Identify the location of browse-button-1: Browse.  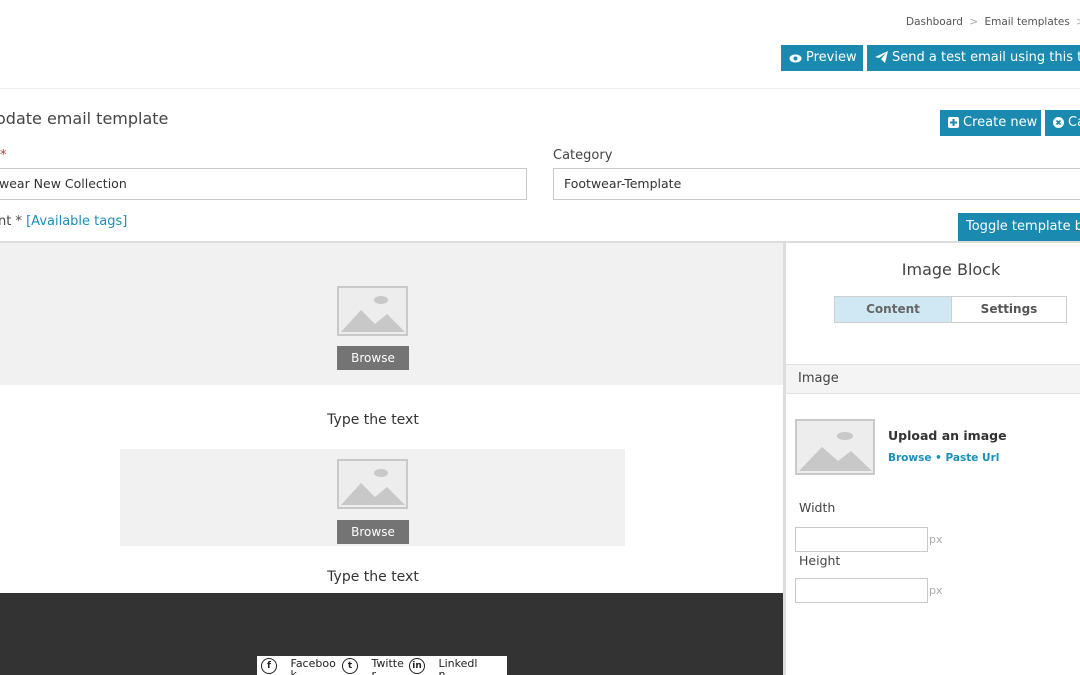
(373, 358).